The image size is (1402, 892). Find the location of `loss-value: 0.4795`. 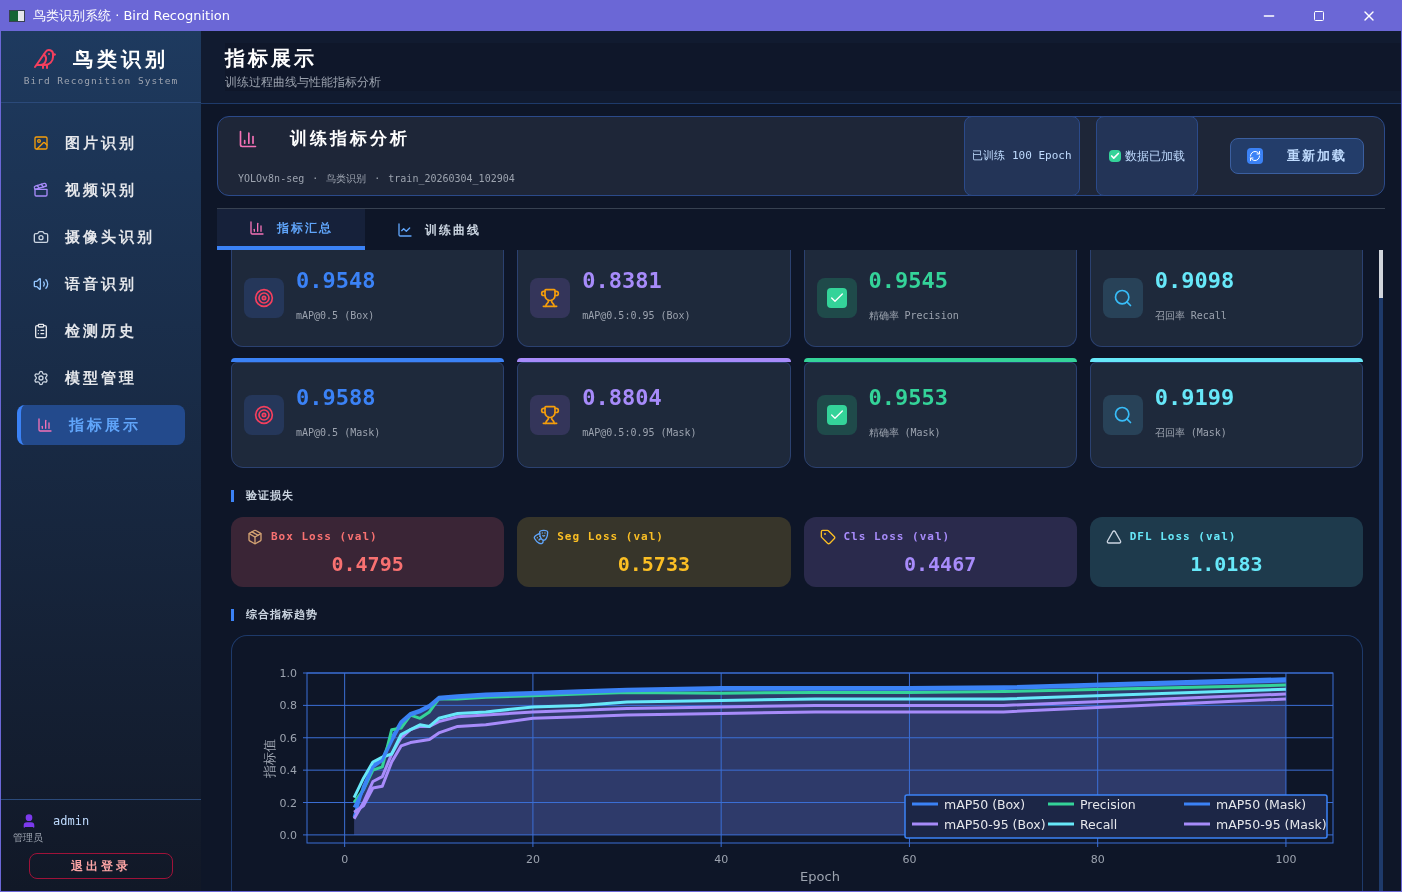

loss-value: 0.4795 is located at coordinates (367, 564).